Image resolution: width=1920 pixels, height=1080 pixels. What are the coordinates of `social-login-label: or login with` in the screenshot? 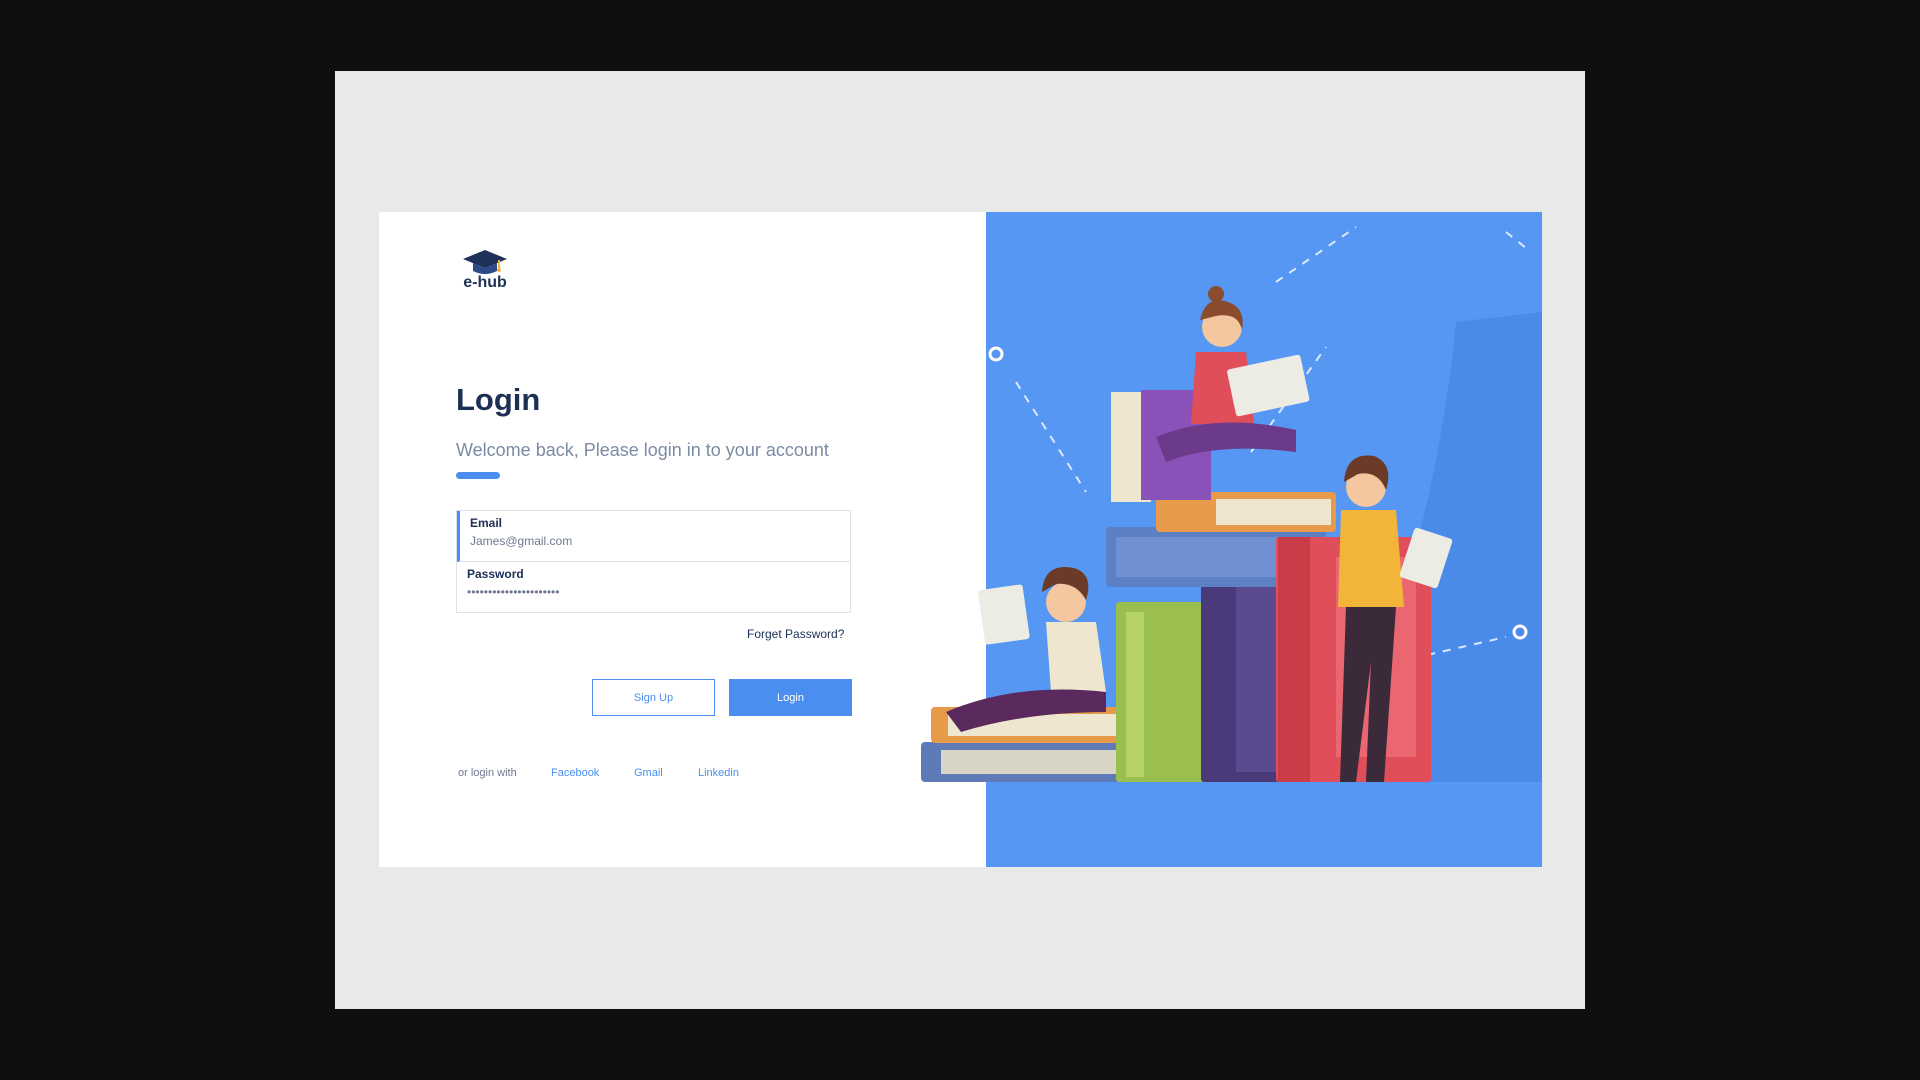 It's located at (487, 773).